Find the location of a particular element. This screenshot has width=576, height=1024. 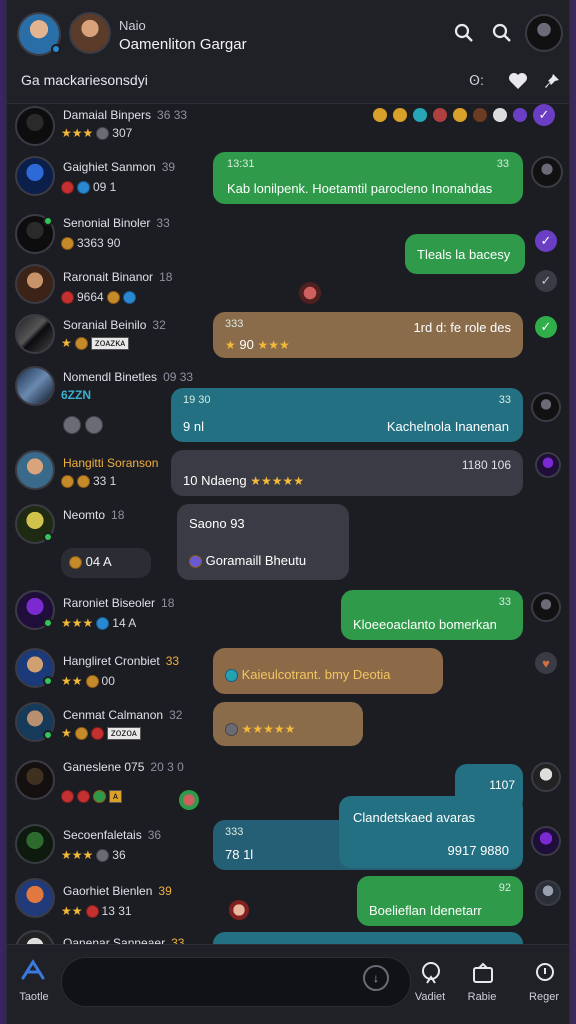

message-time: 39 is located at coordinates (168, 167).